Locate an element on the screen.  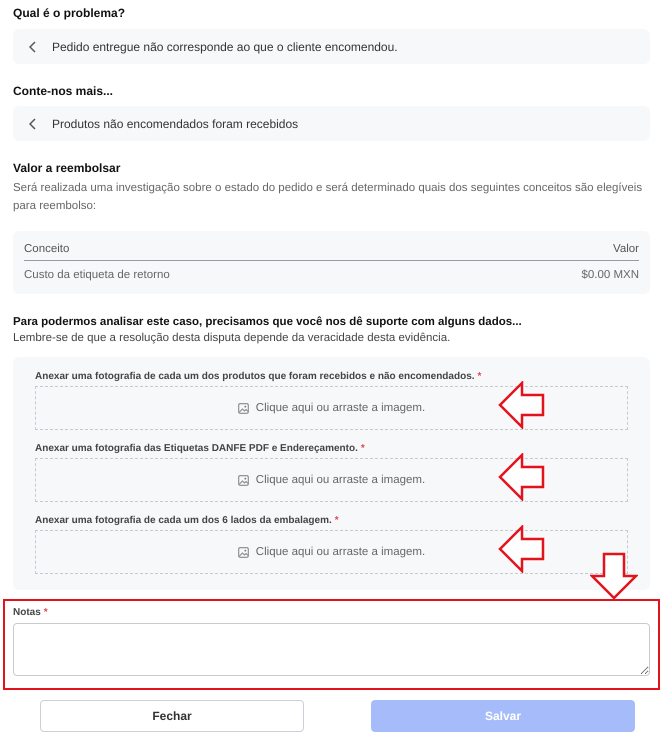
refund-description: Será realizada uma investigação sobre o estado do pedido e será determinado quais dos seguintes conceitos são elegíveis para reembolso: is located at coordinates (328, 197).